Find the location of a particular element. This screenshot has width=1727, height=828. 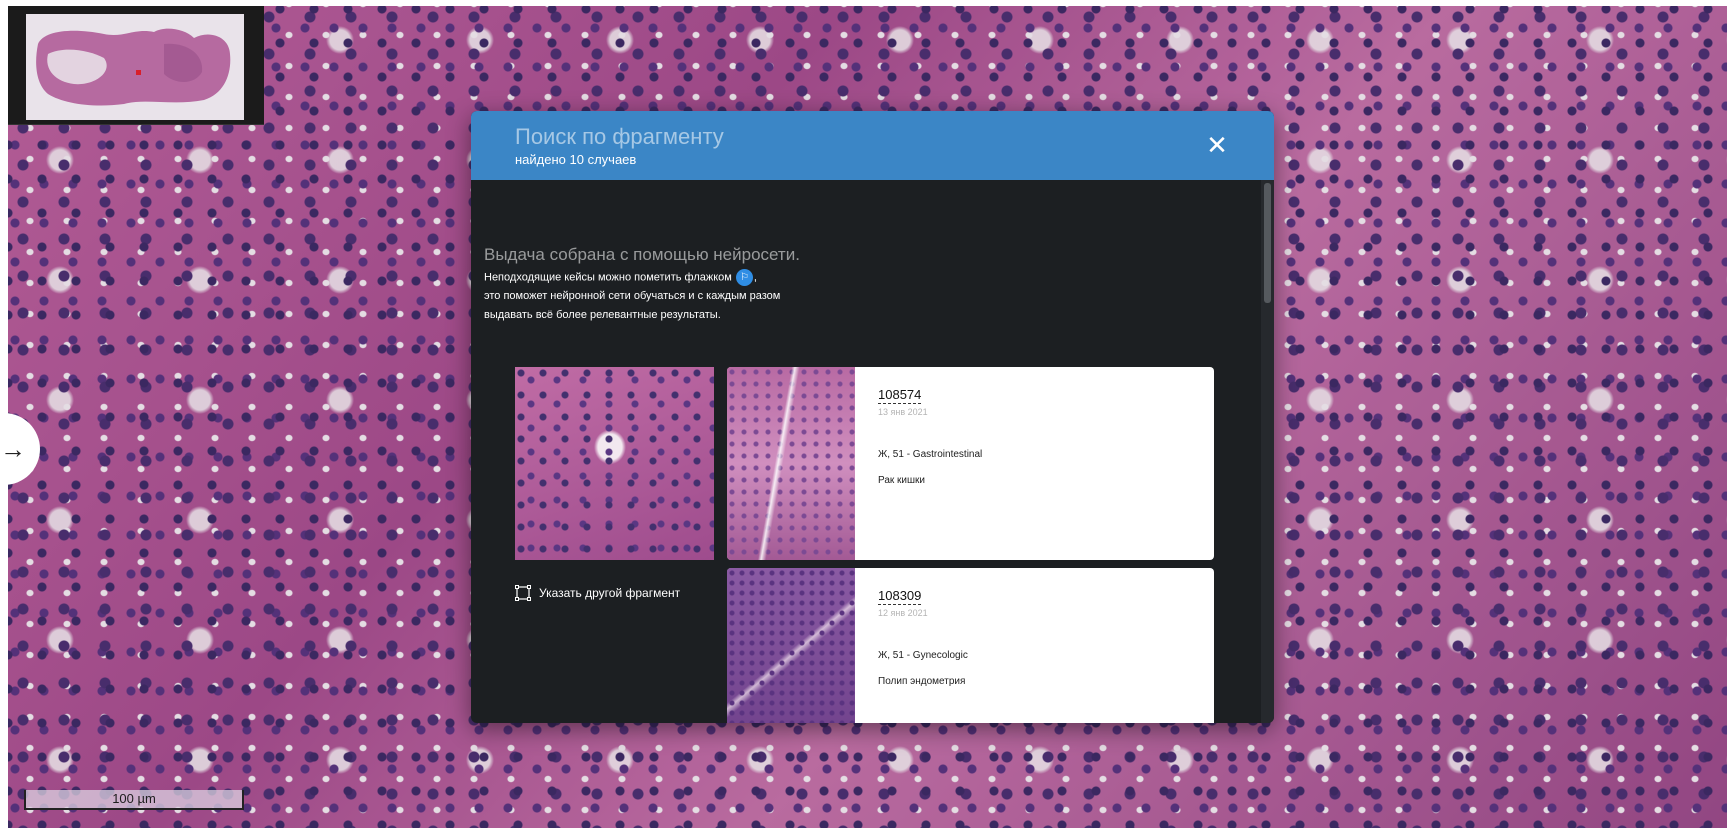

close-button: ✕ is located at coordinates (1217, 145).